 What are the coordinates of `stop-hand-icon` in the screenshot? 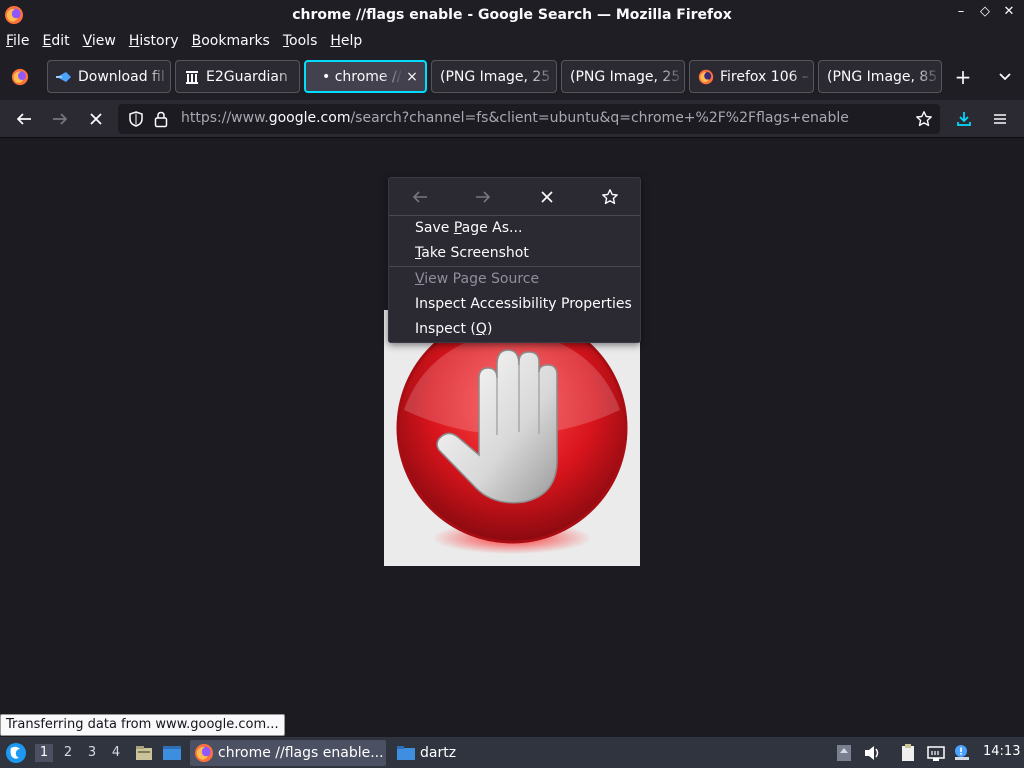 It's located at (512, 438).